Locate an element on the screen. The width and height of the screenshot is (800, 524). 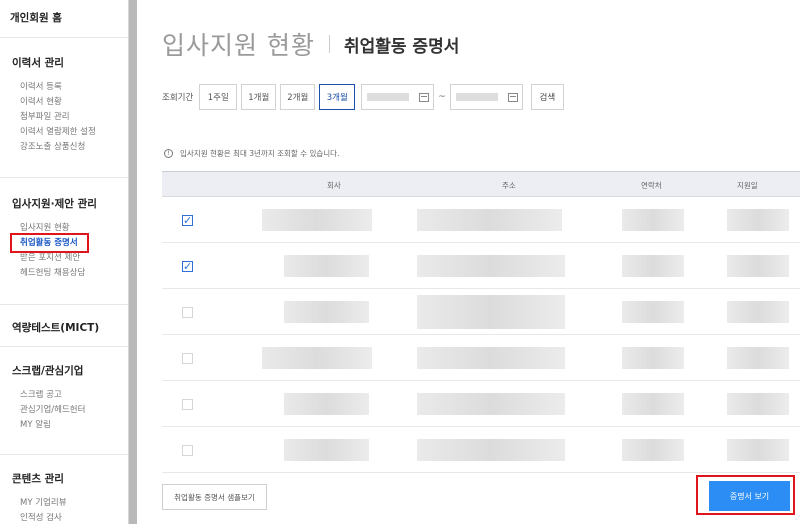
start-date-value is located at coordinates (388, 97).